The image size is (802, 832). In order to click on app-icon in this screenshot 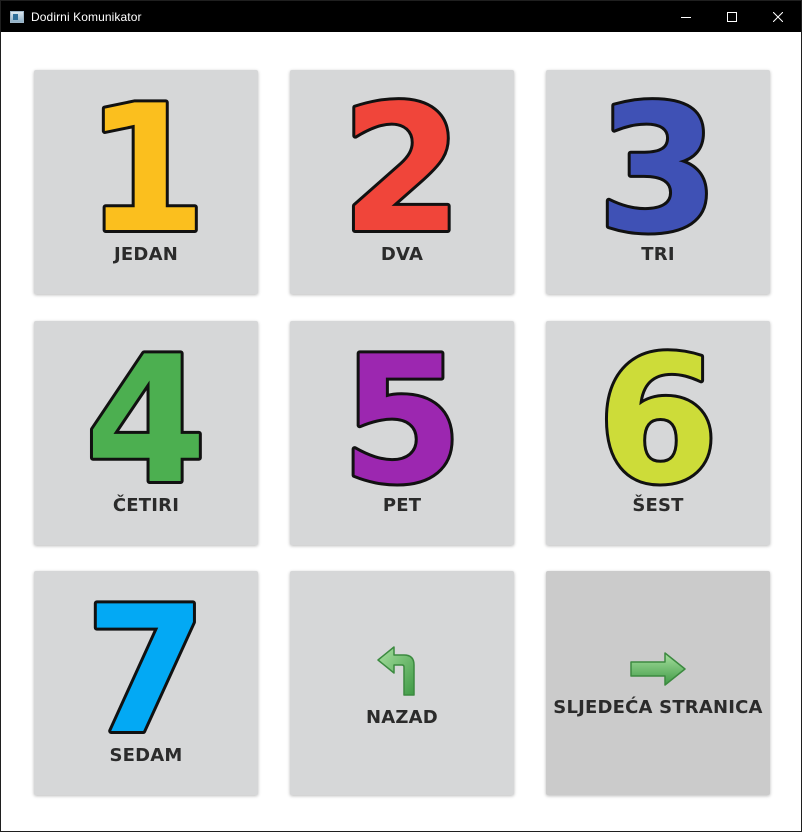, I will do `click(17, 16)`.